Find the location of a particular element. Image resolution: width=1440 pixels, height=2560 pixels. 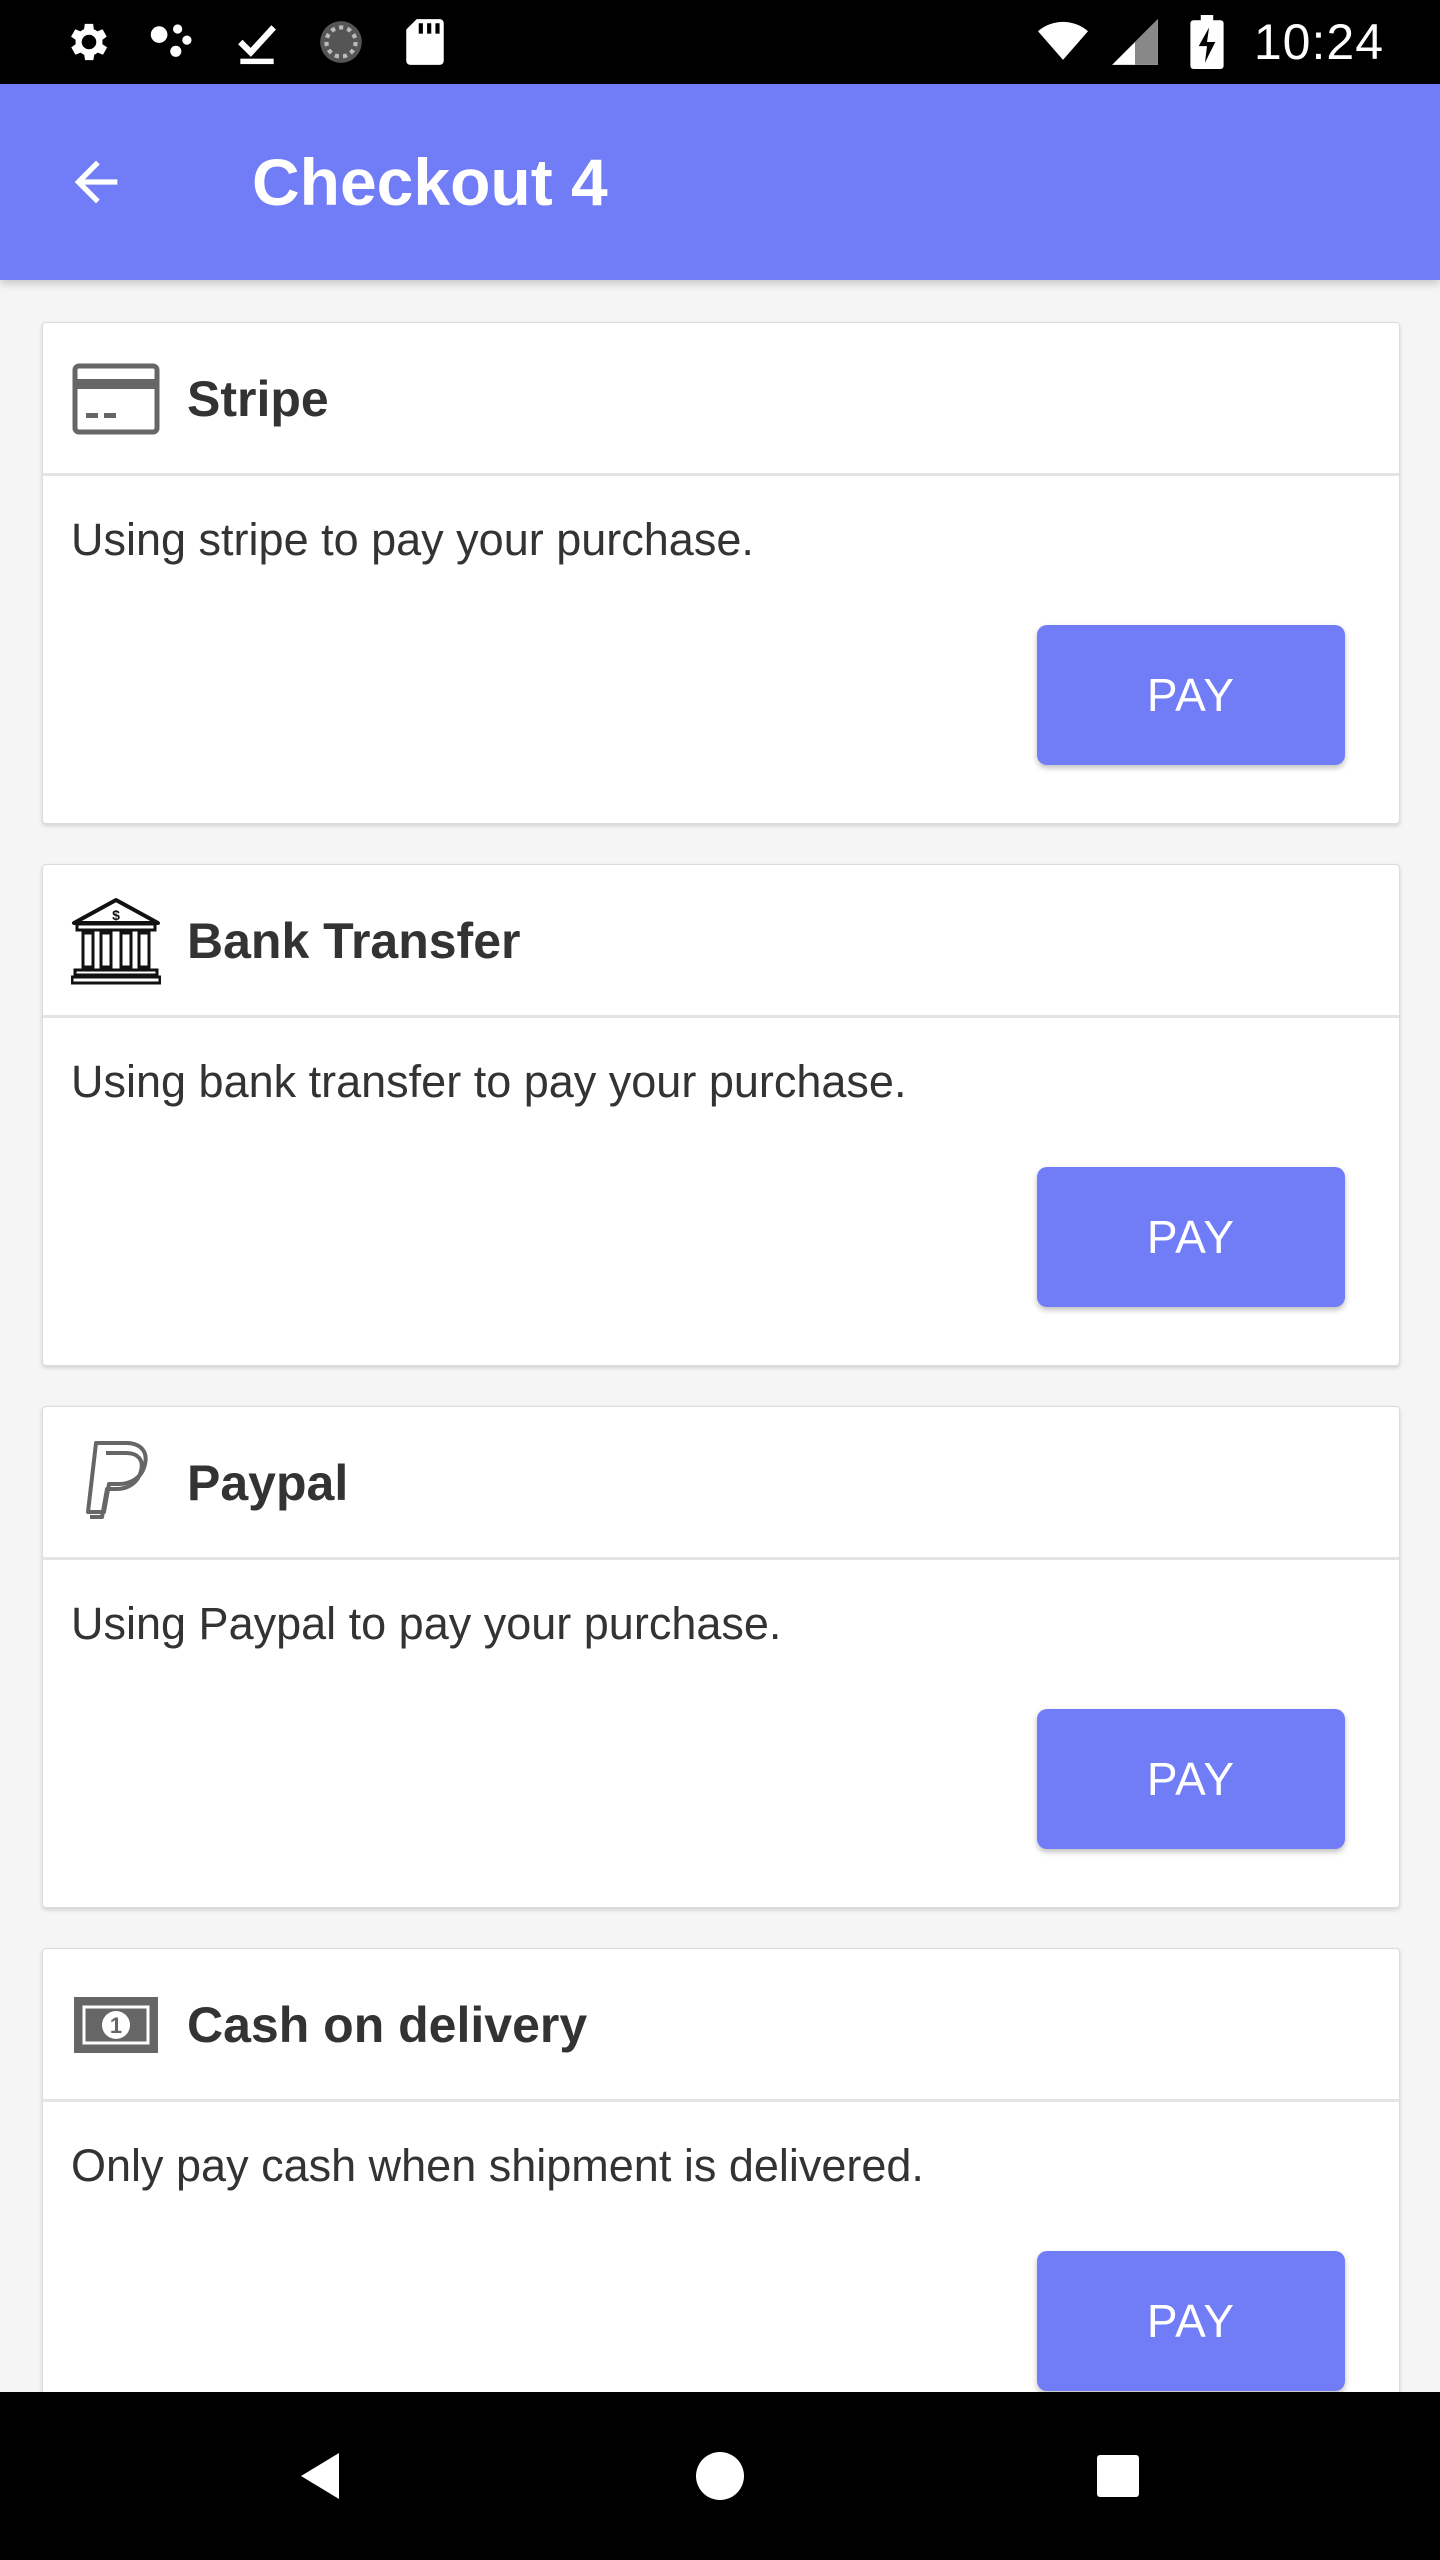

card-title: Paypal is located at coordinates (268, 1483).